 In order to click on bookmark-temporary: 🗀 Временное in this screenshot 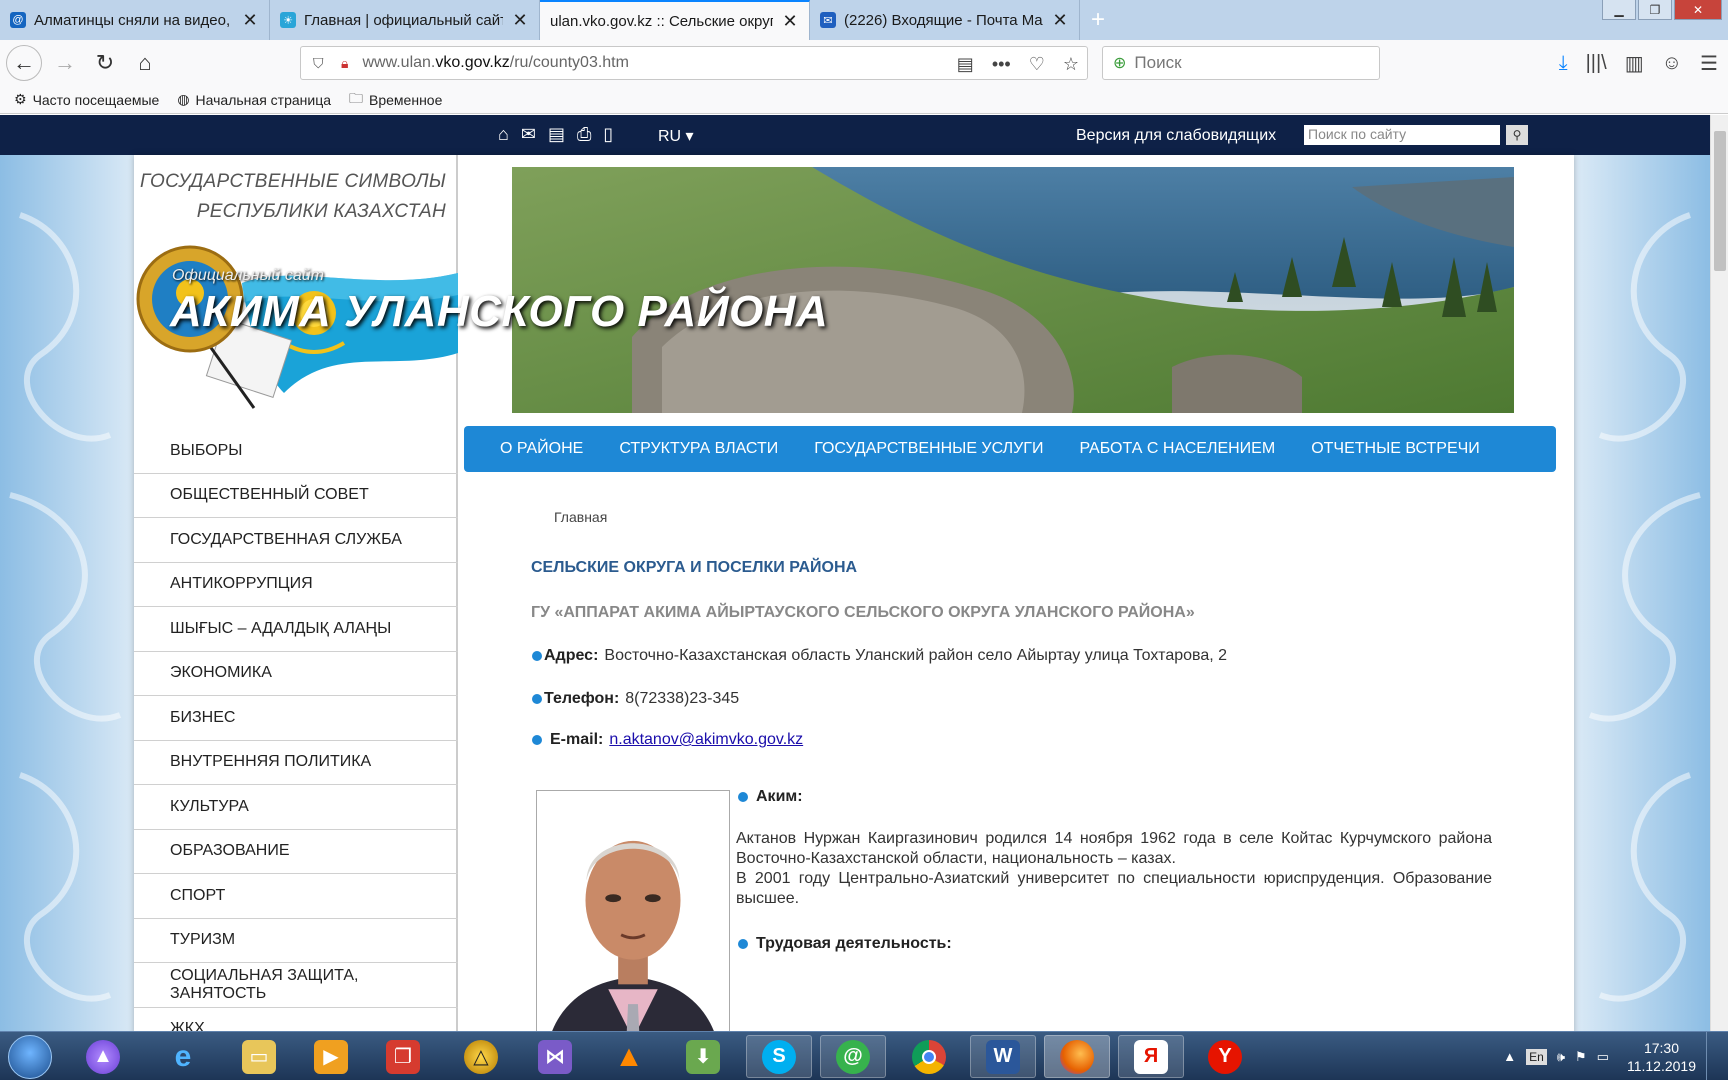, I will do `click(395, 100)`.